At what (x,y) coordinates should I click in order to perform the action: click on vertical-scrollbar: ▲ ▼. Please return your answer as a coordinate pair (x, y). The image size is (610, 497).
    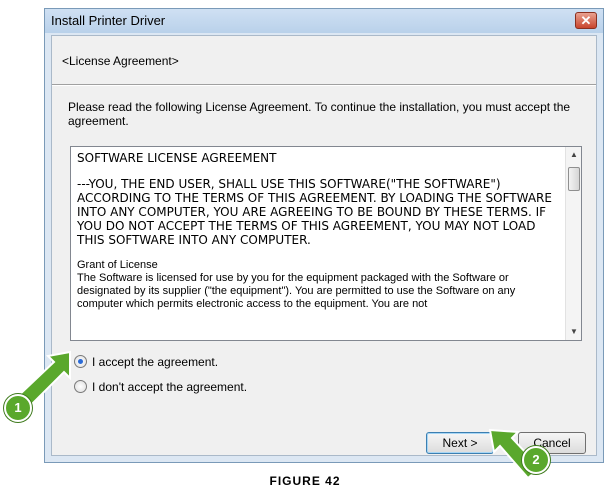
    Looking at the image, I should click on (573, 243).